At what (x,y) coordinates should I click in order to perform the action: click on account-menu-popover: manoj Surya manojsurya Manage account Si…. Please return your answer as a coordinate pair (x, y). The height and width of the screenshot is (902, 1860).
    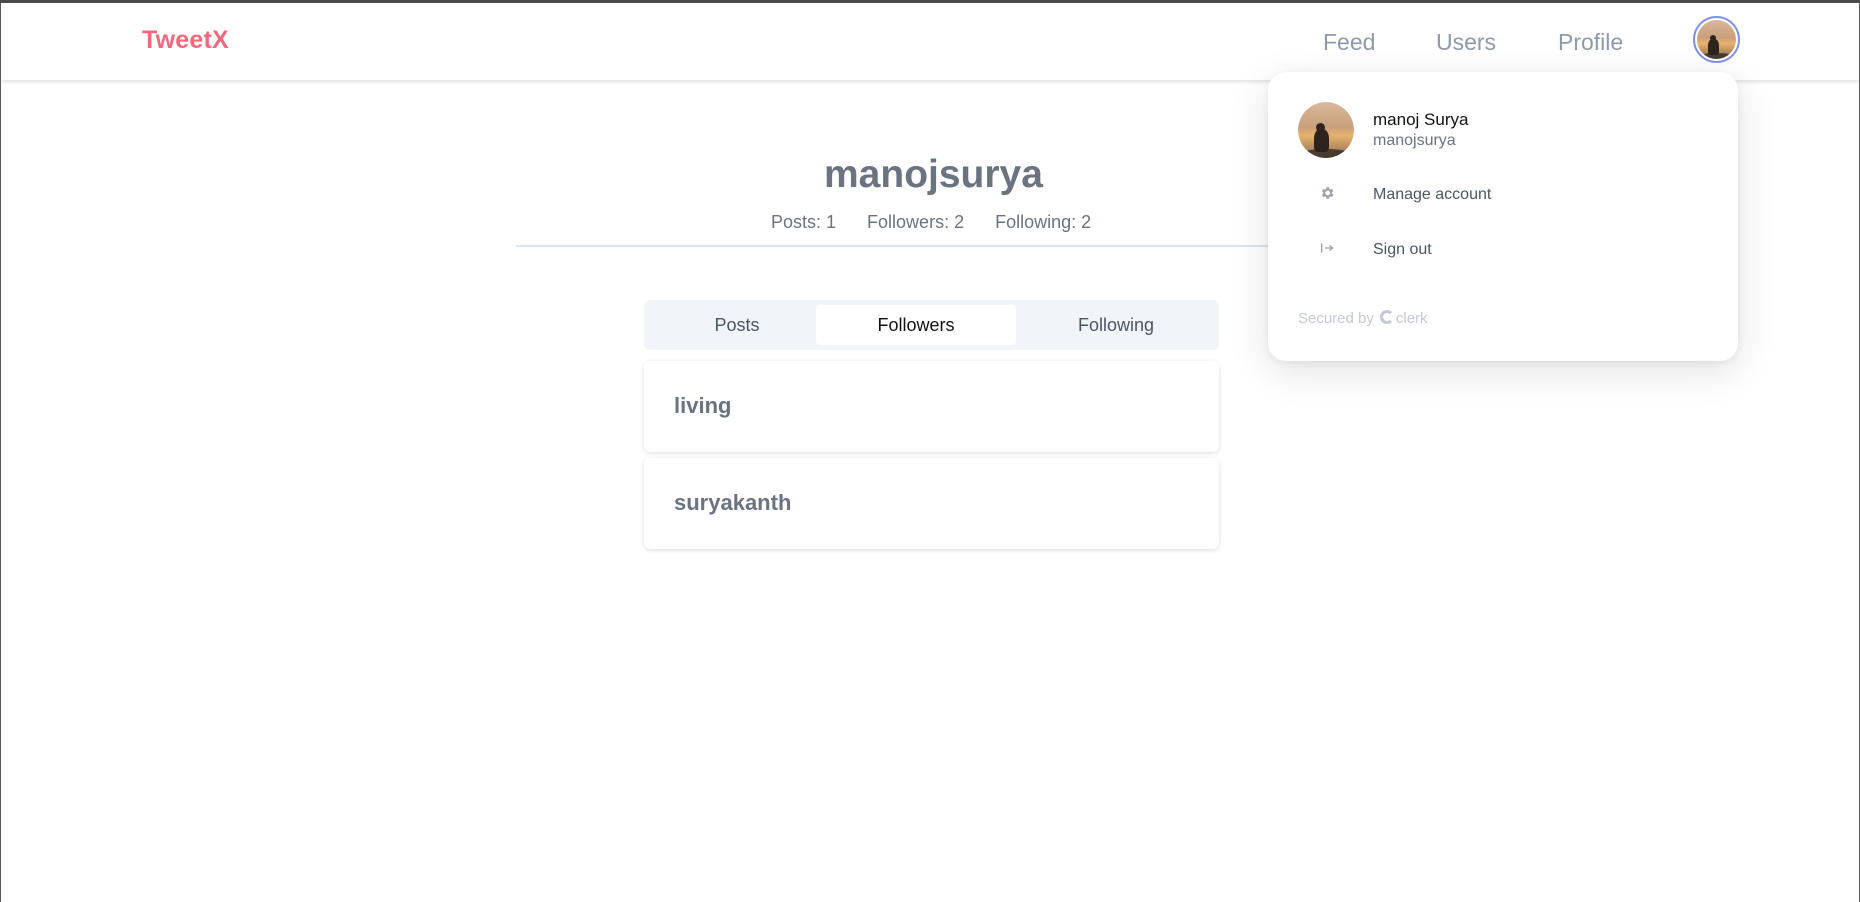
    Looking at the image, I should click on (1503, 216).